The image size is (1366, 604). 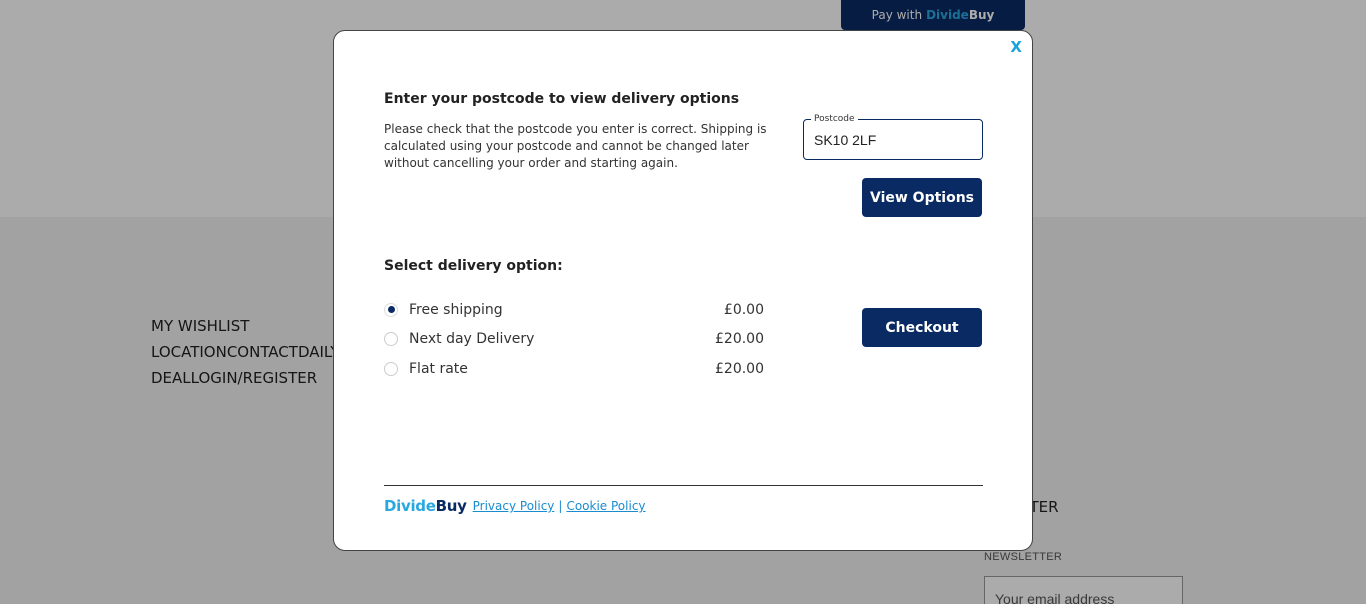 What do you see at coordinates (834, 119) in the screenshot?
I see `postcode-label: Postcode` at bounding box center [834, 119].